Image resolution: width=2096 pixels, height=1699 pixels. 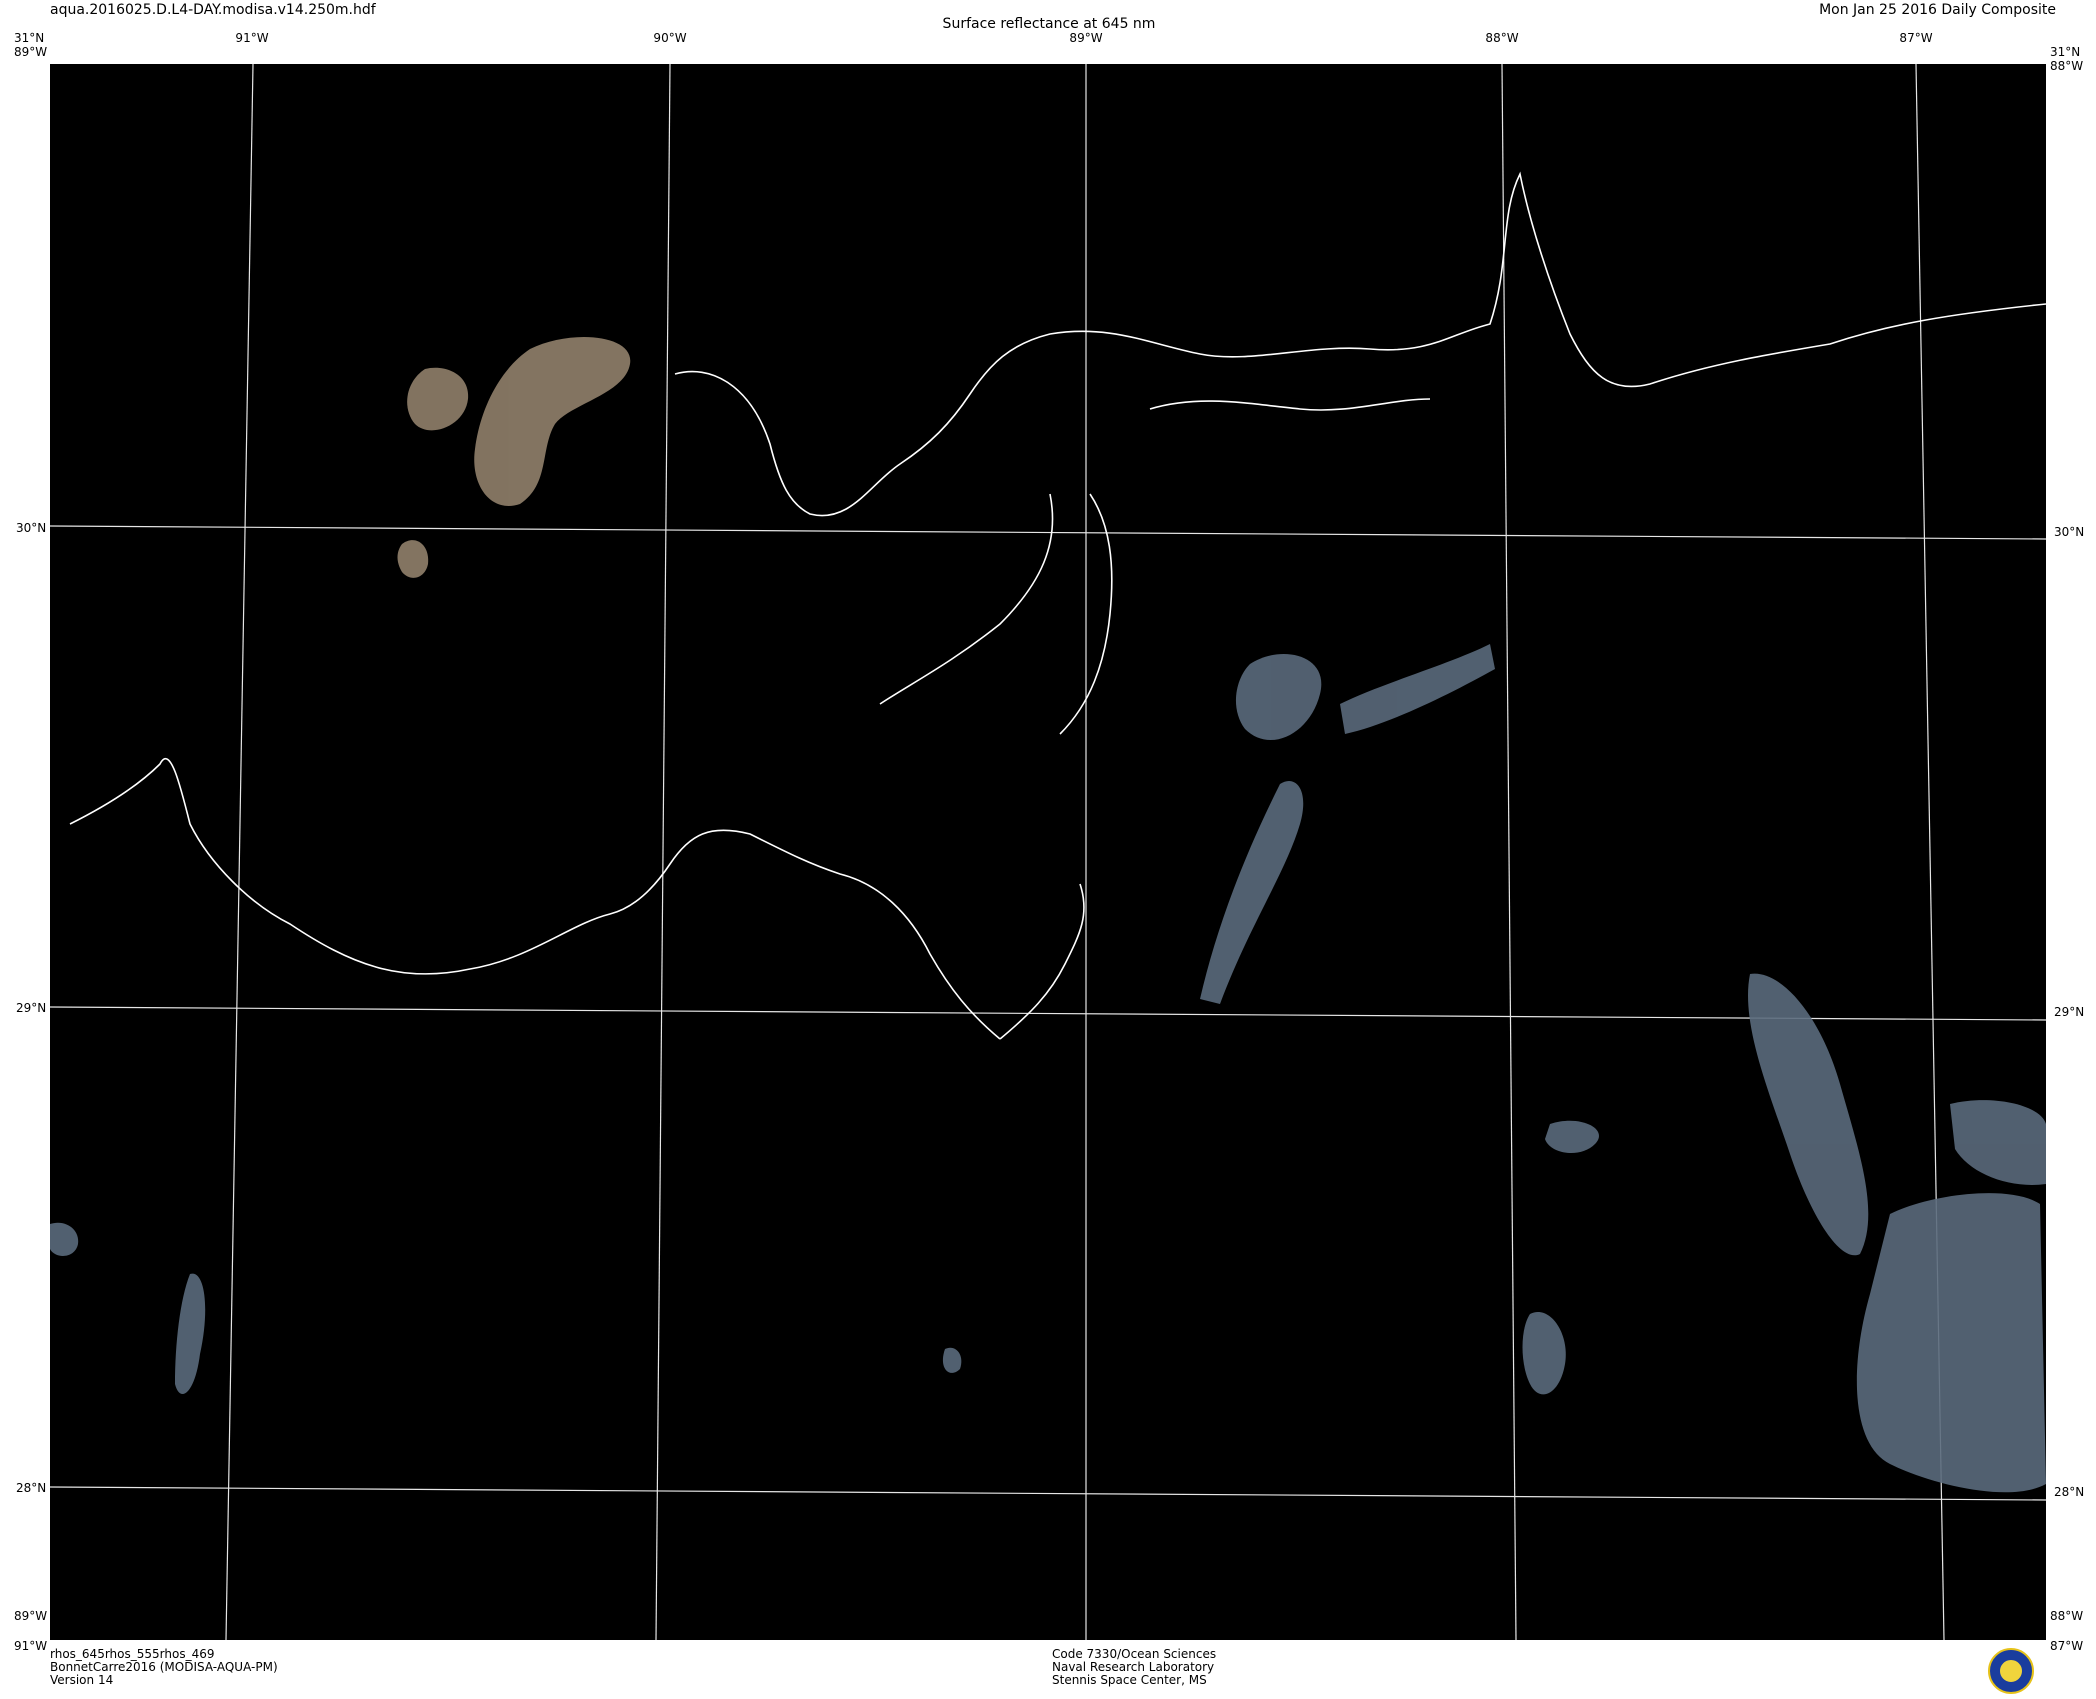 I want to click on footer-version: Version 14, so click(x=82, y=1680).